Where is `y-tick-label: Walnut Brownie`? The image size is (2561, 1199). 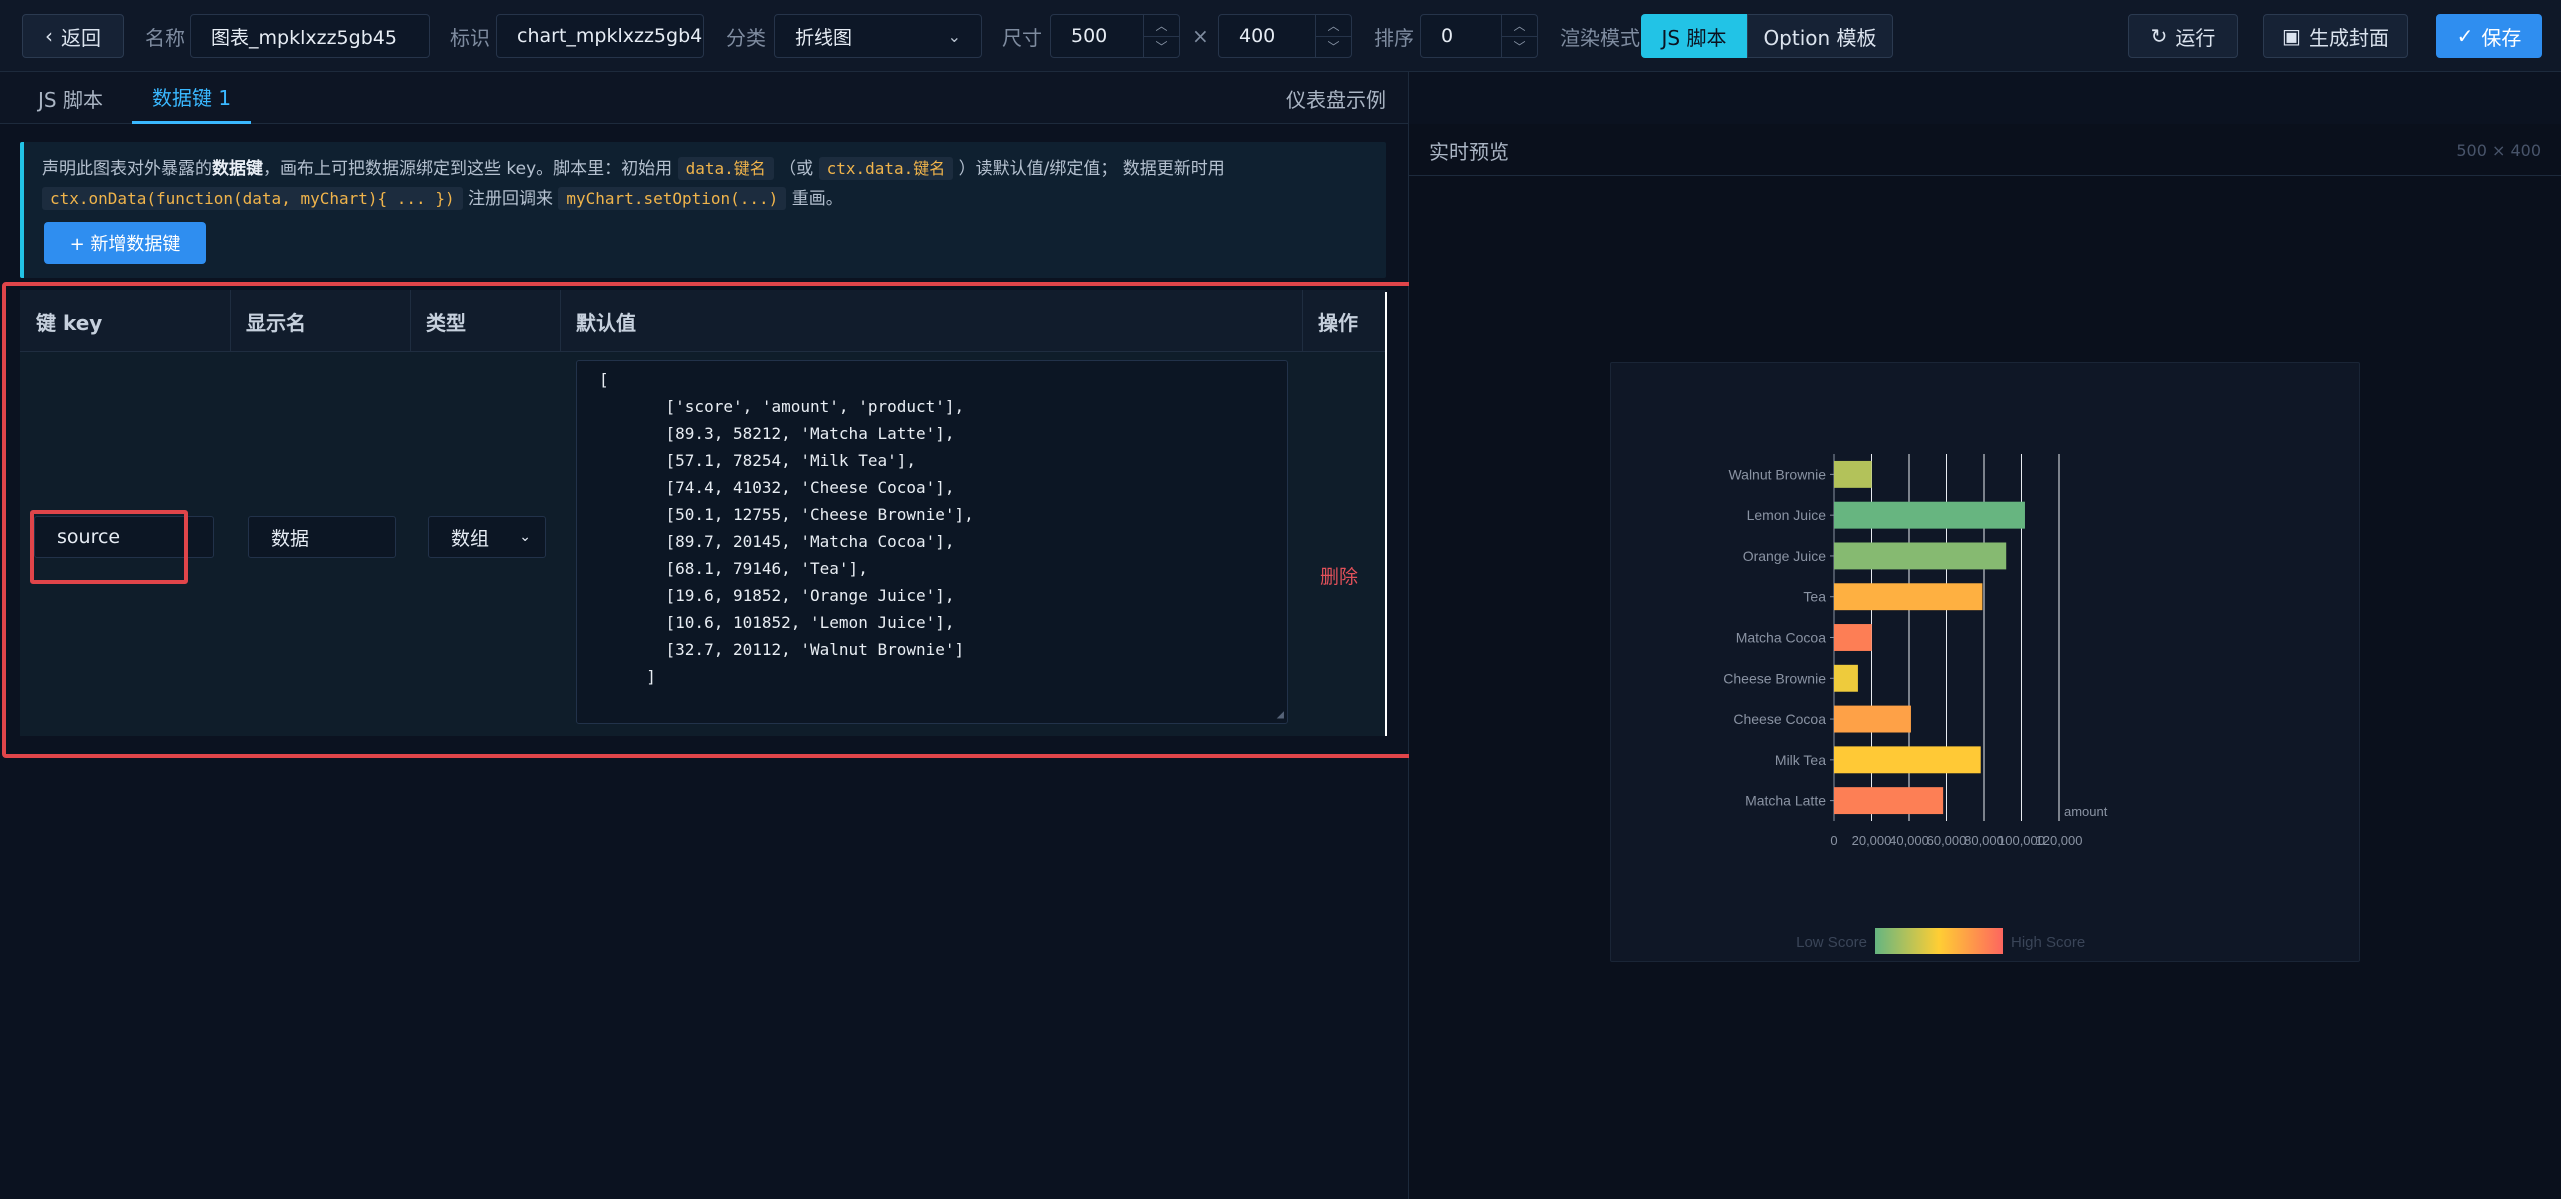 y-tick-label: Walnut Brownie is located at coordinates (1777, 474).